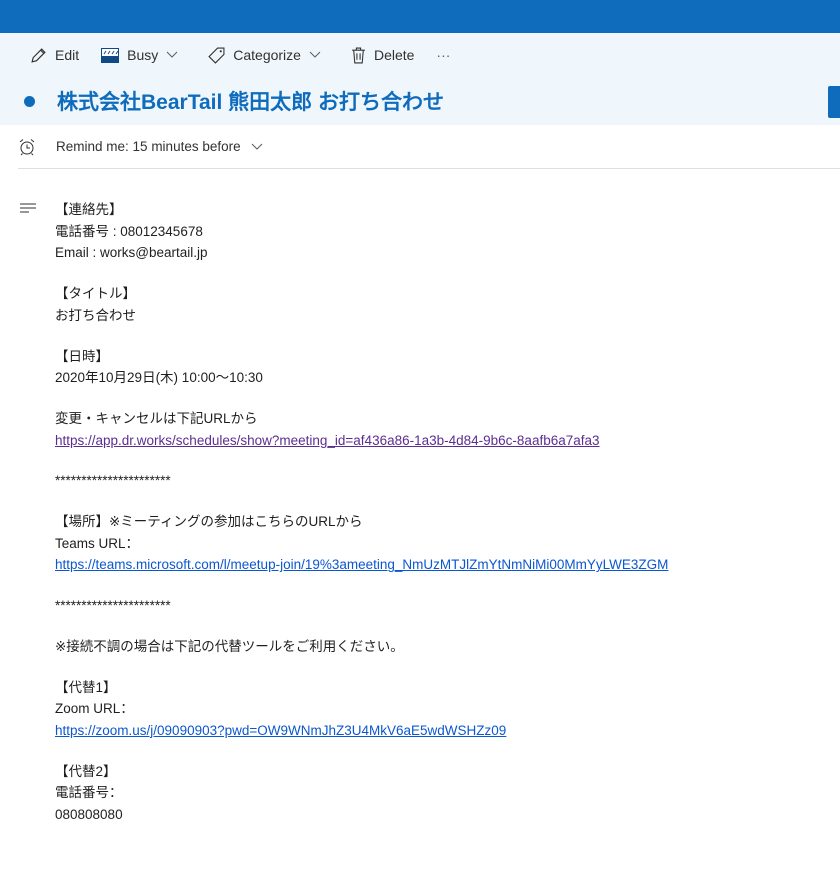 The image size is (840, 886). What do you see at coordinates (89, 815) in the screenshot?
I see `alt2-phone: 080808080` at bounding box center [89, 815].